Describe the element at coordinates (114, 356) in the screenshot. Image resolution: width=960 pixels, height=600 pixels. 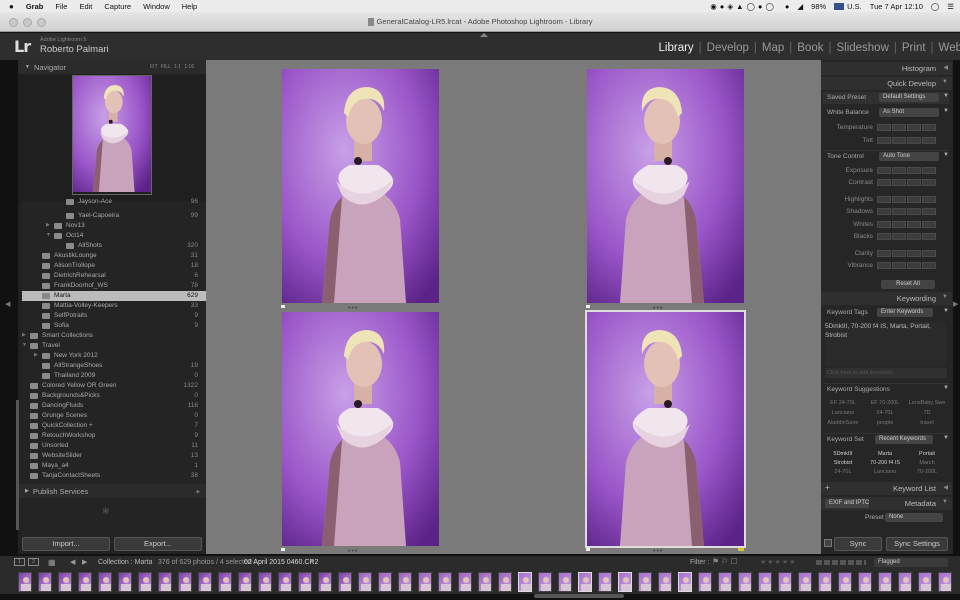
I see `folder-row: ▶ New York 2012` at that location.